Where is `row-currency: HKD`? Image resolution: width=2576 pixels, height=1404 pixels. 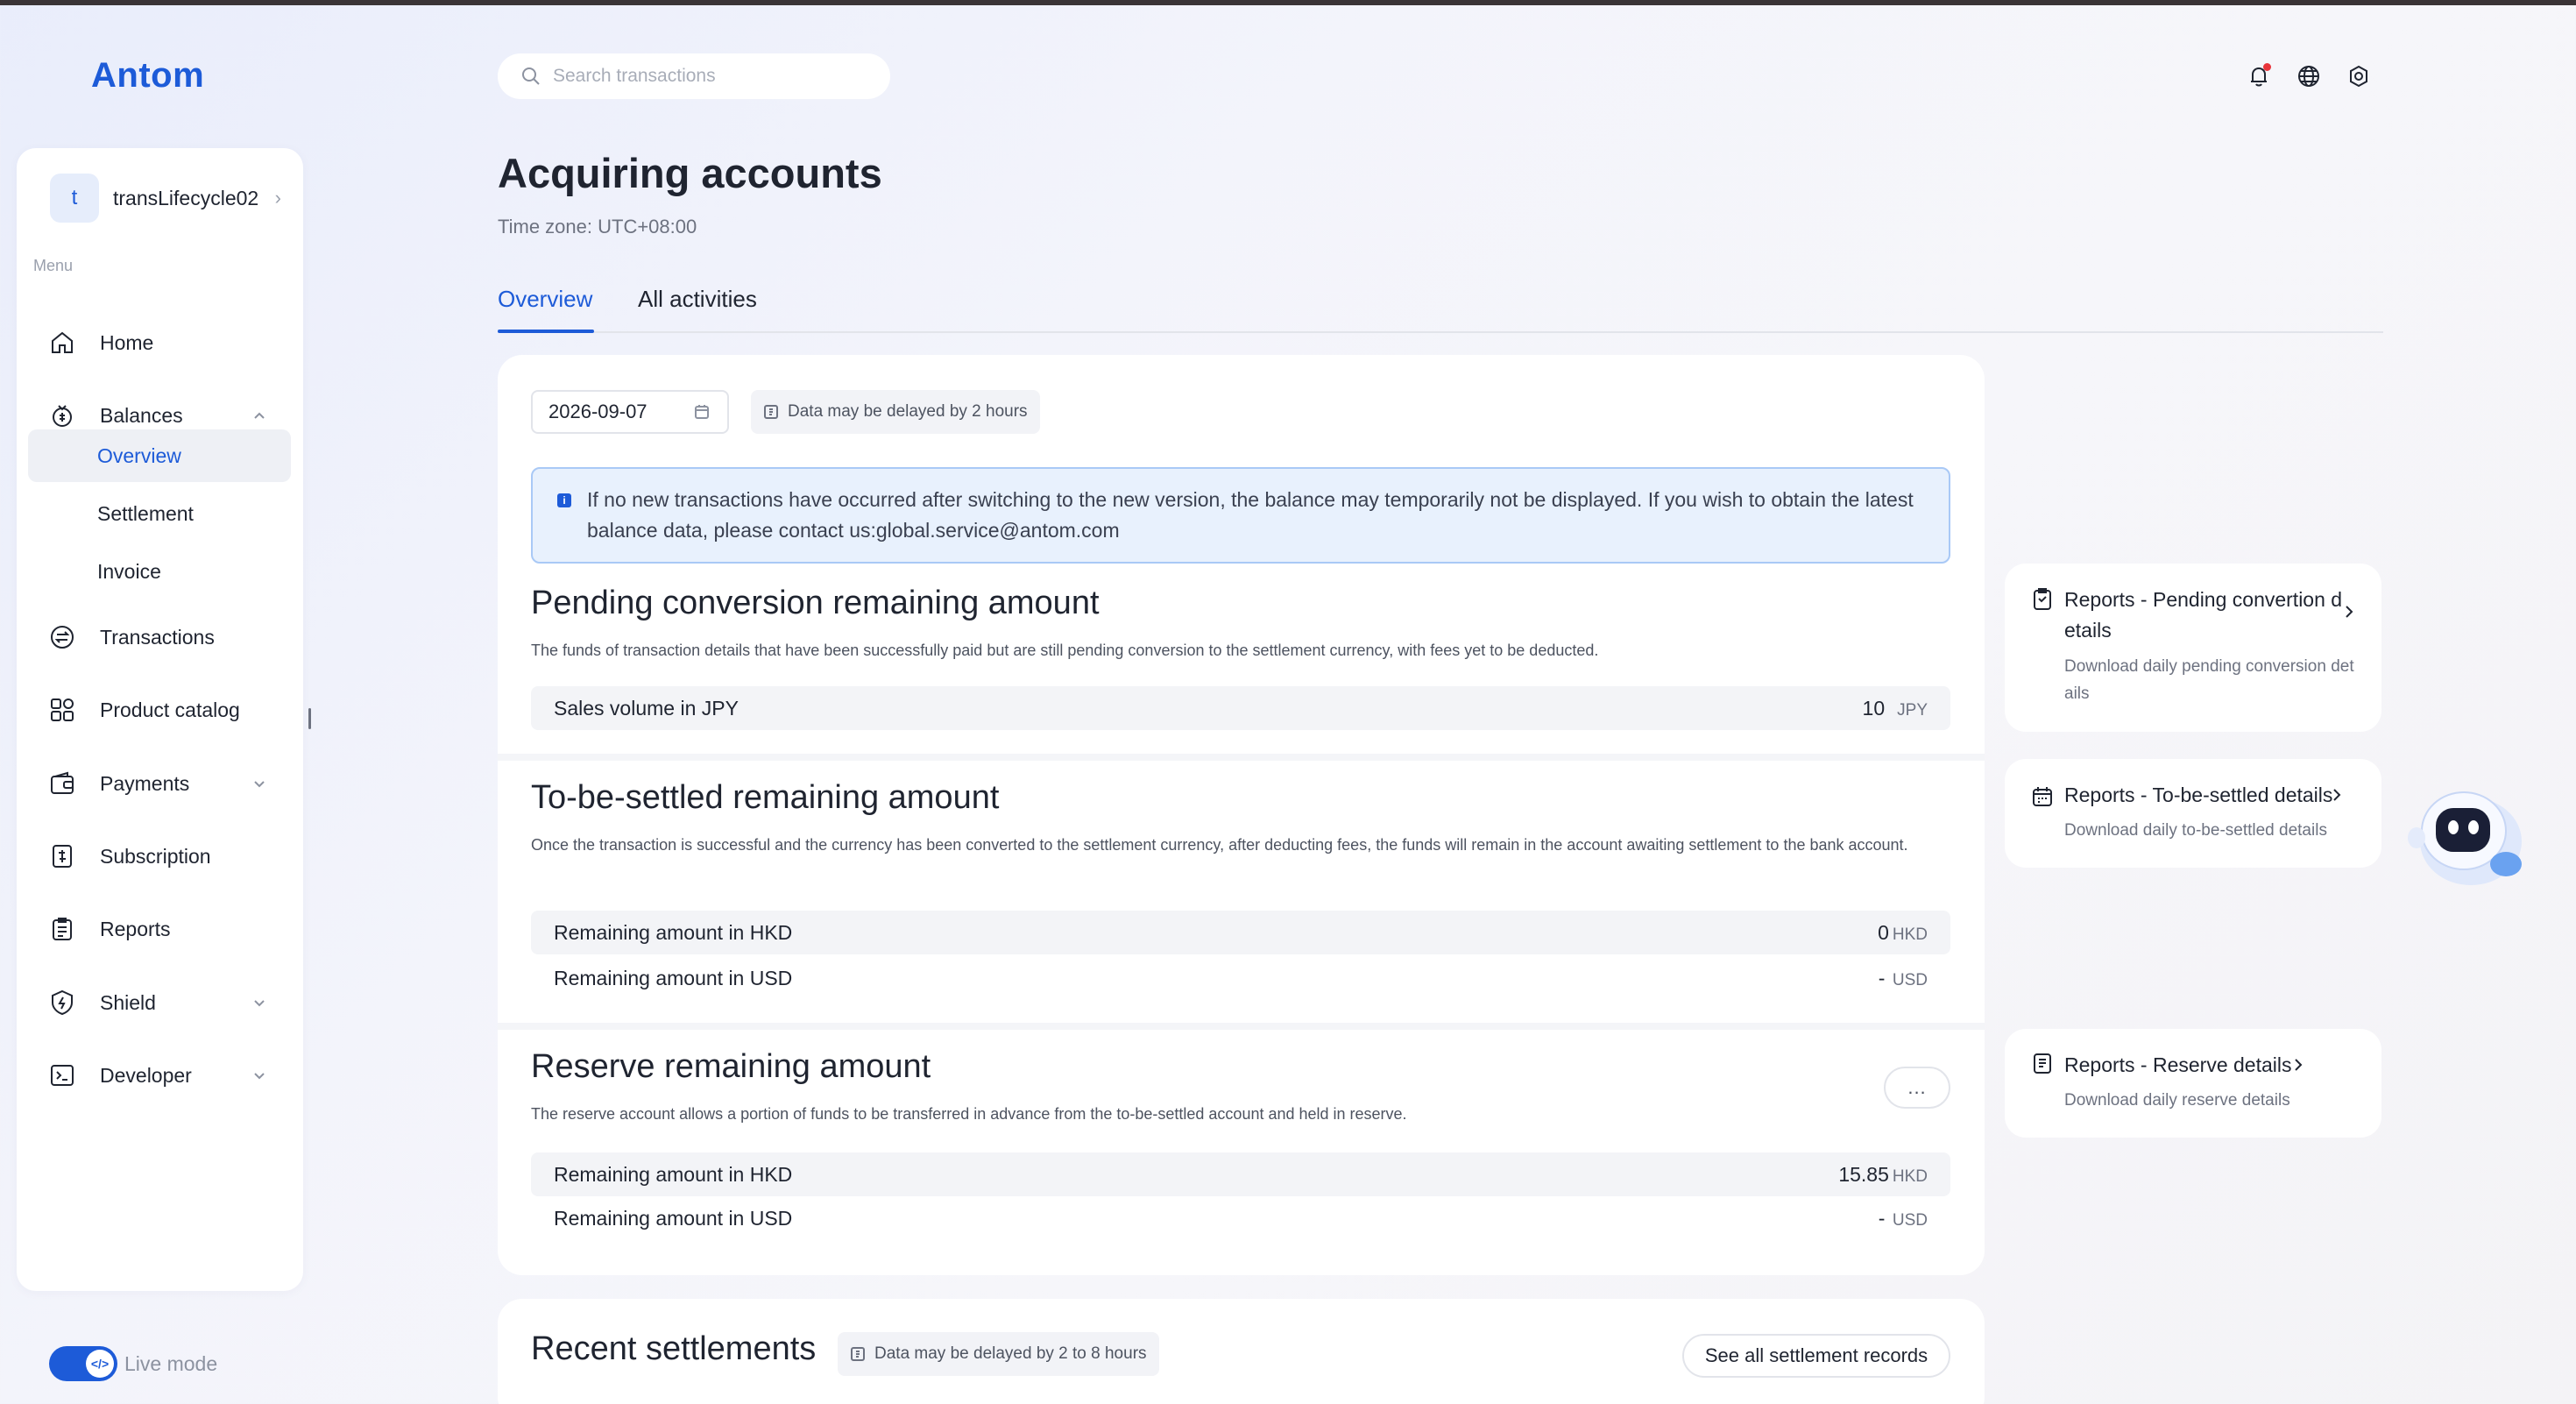
row-currency: HKD is located at coordinates (1910, 1176).